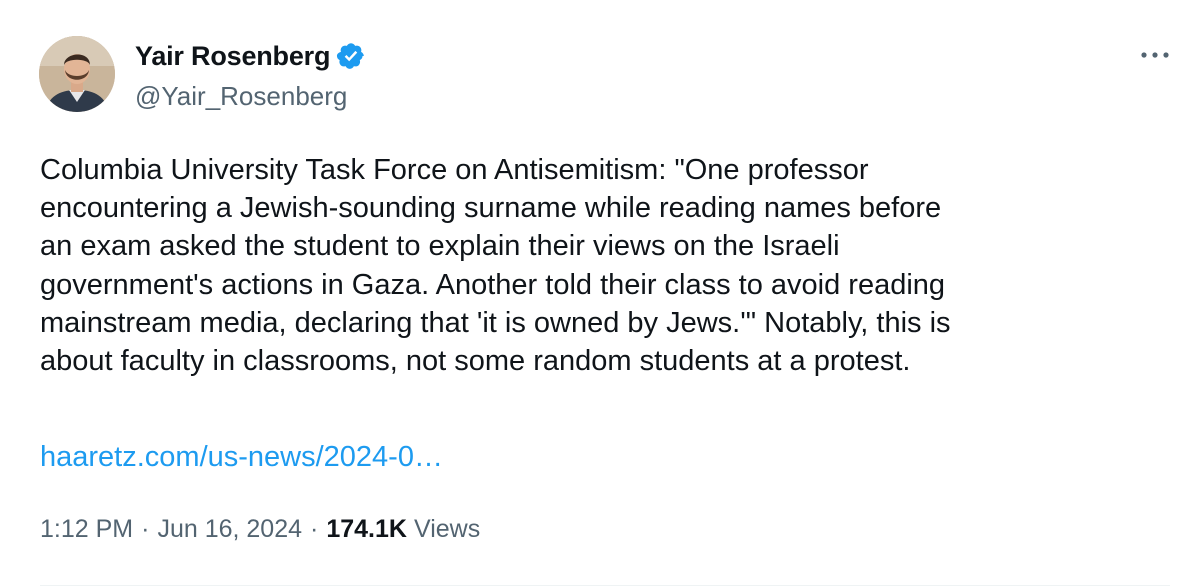 The image size is (1196, 586). Describe the element at coordinates (241, 96) in the screenshot. I see `author-handle: @Yair_Rosenberg` at that location.